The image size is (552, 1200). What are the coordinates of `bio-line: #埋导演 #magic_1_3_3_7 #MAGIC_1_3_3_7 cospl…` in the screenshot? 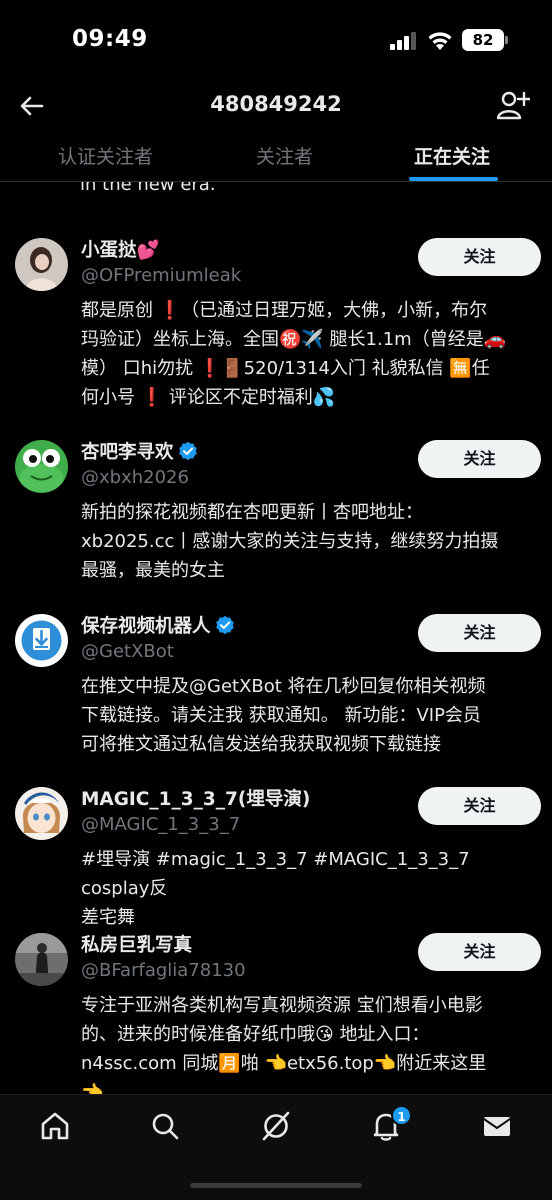 It's located at (275, 874).